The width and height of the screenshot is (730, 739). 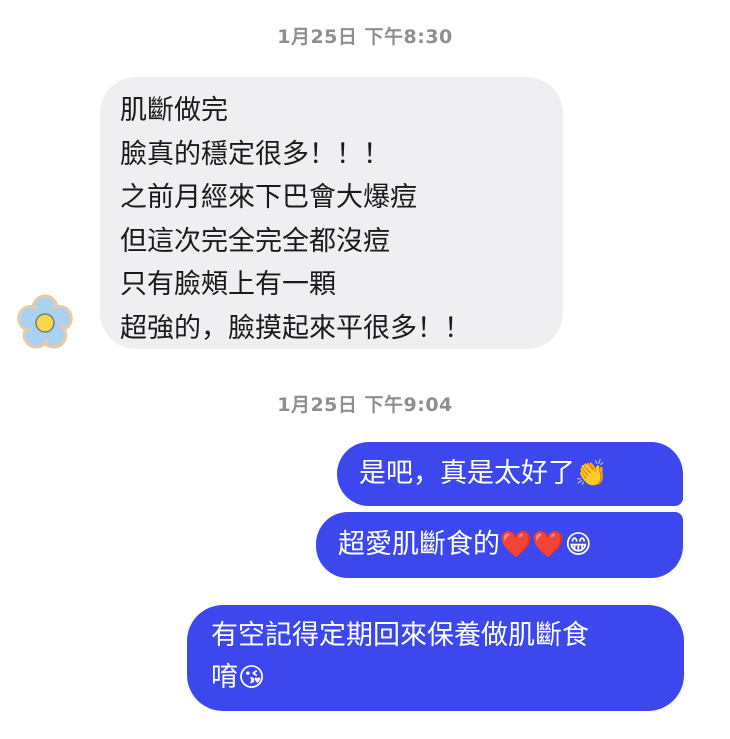 I want to click on kissing-face-emoji: 😘, so click(x=252, y=678).